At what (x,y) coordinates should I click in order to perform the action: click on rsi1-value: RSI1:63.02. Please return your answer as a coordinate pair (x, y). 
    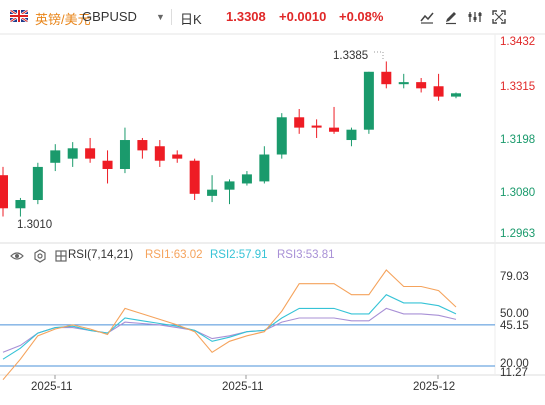
    Looking at the image, I should click on (174, 255).